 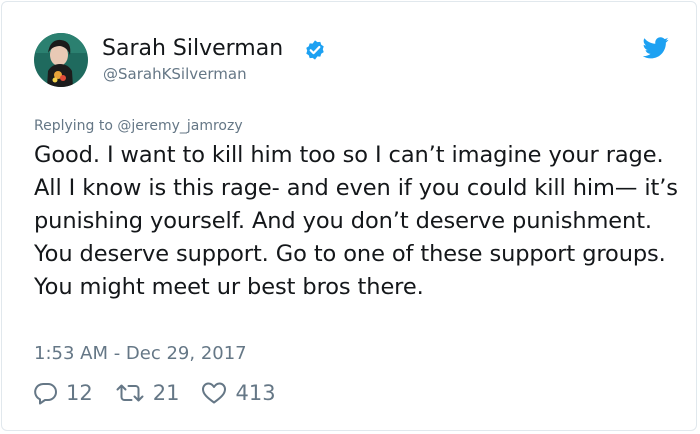 I want to click on like-count: 413, so click(x=255, y=393).